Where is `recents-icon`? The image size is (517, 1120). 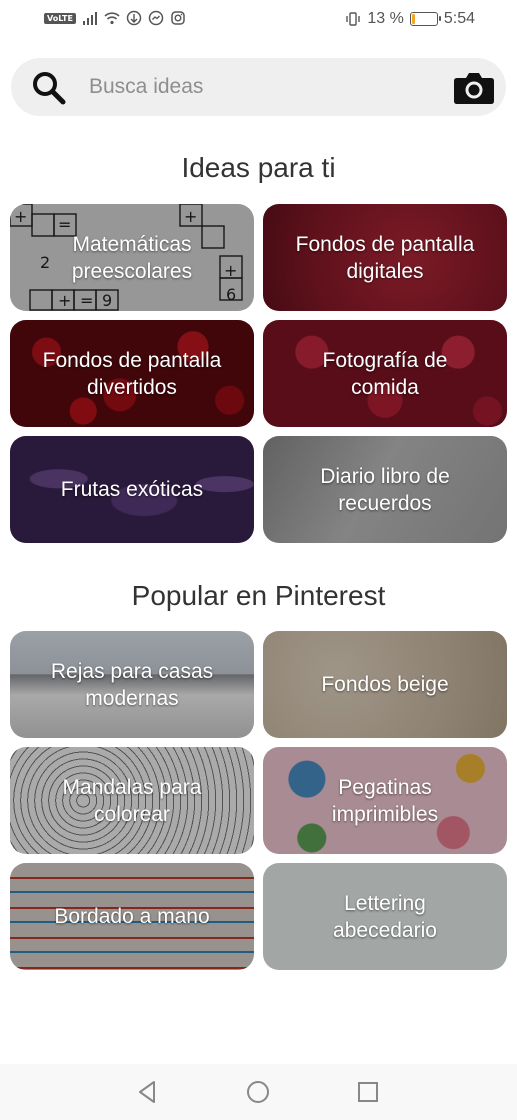
recents-icon is located at coordinates (368, 1092).